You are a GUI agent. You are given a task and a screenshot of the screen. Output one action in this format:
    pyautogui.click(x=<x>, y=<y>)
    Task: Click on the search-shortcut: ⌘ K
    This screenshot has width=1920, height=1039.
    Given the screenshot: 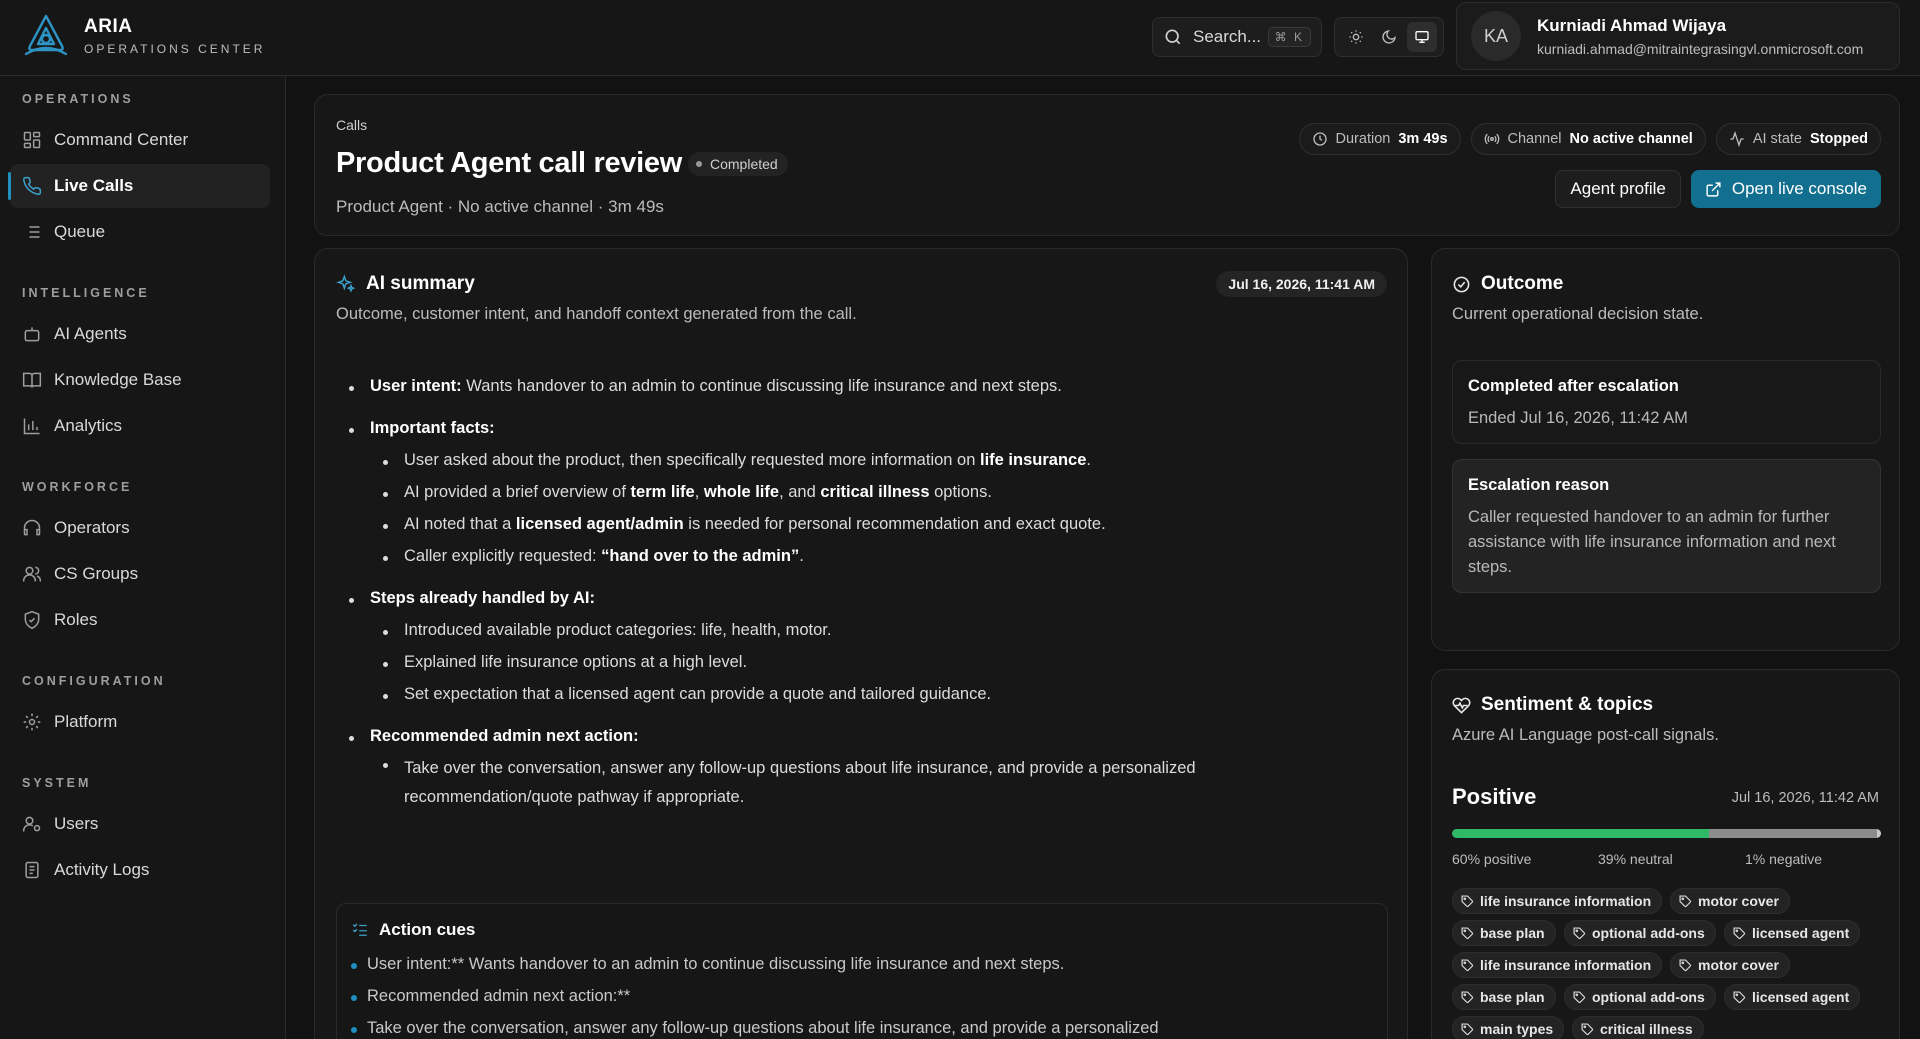 What is the action you would take?
    pyautogui.click(x=1289, y=37)
    